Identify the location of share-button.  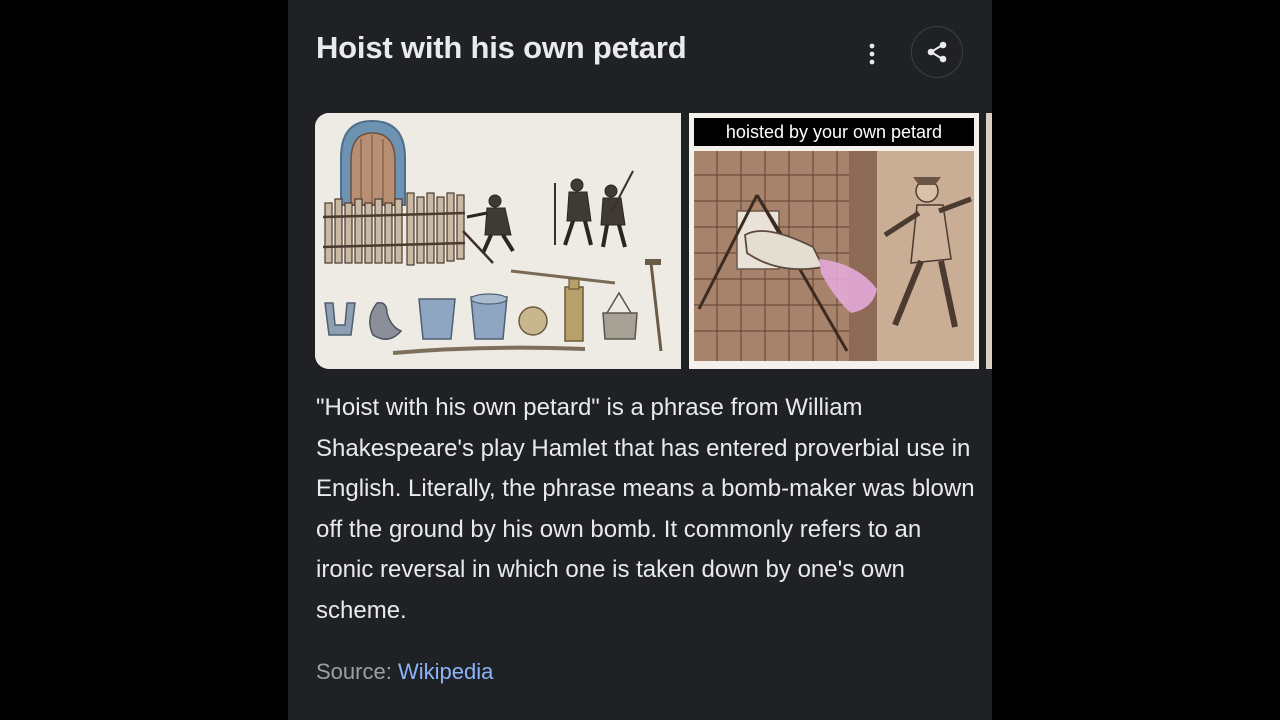
(937, 52).